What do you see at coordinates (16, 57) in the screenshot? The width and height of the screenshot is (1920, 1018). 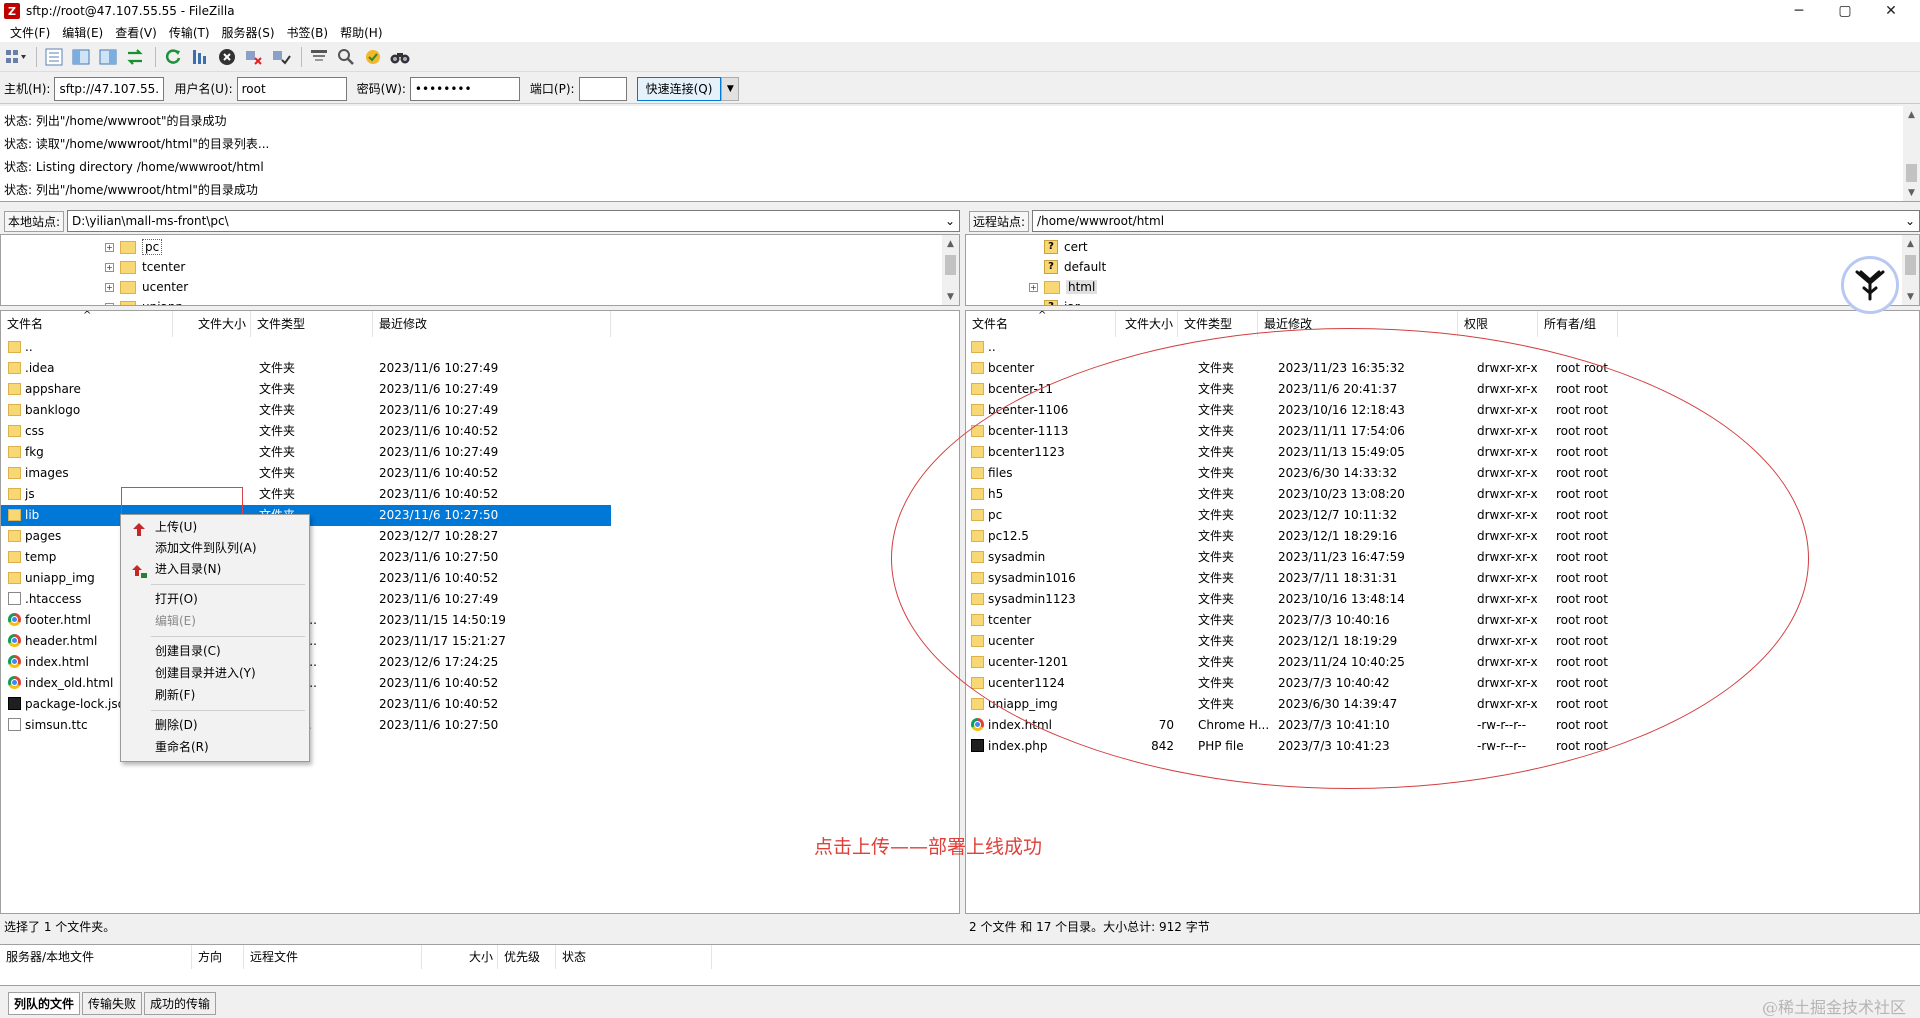 I see `site-manager-icon` at bounding box center [16, 57].